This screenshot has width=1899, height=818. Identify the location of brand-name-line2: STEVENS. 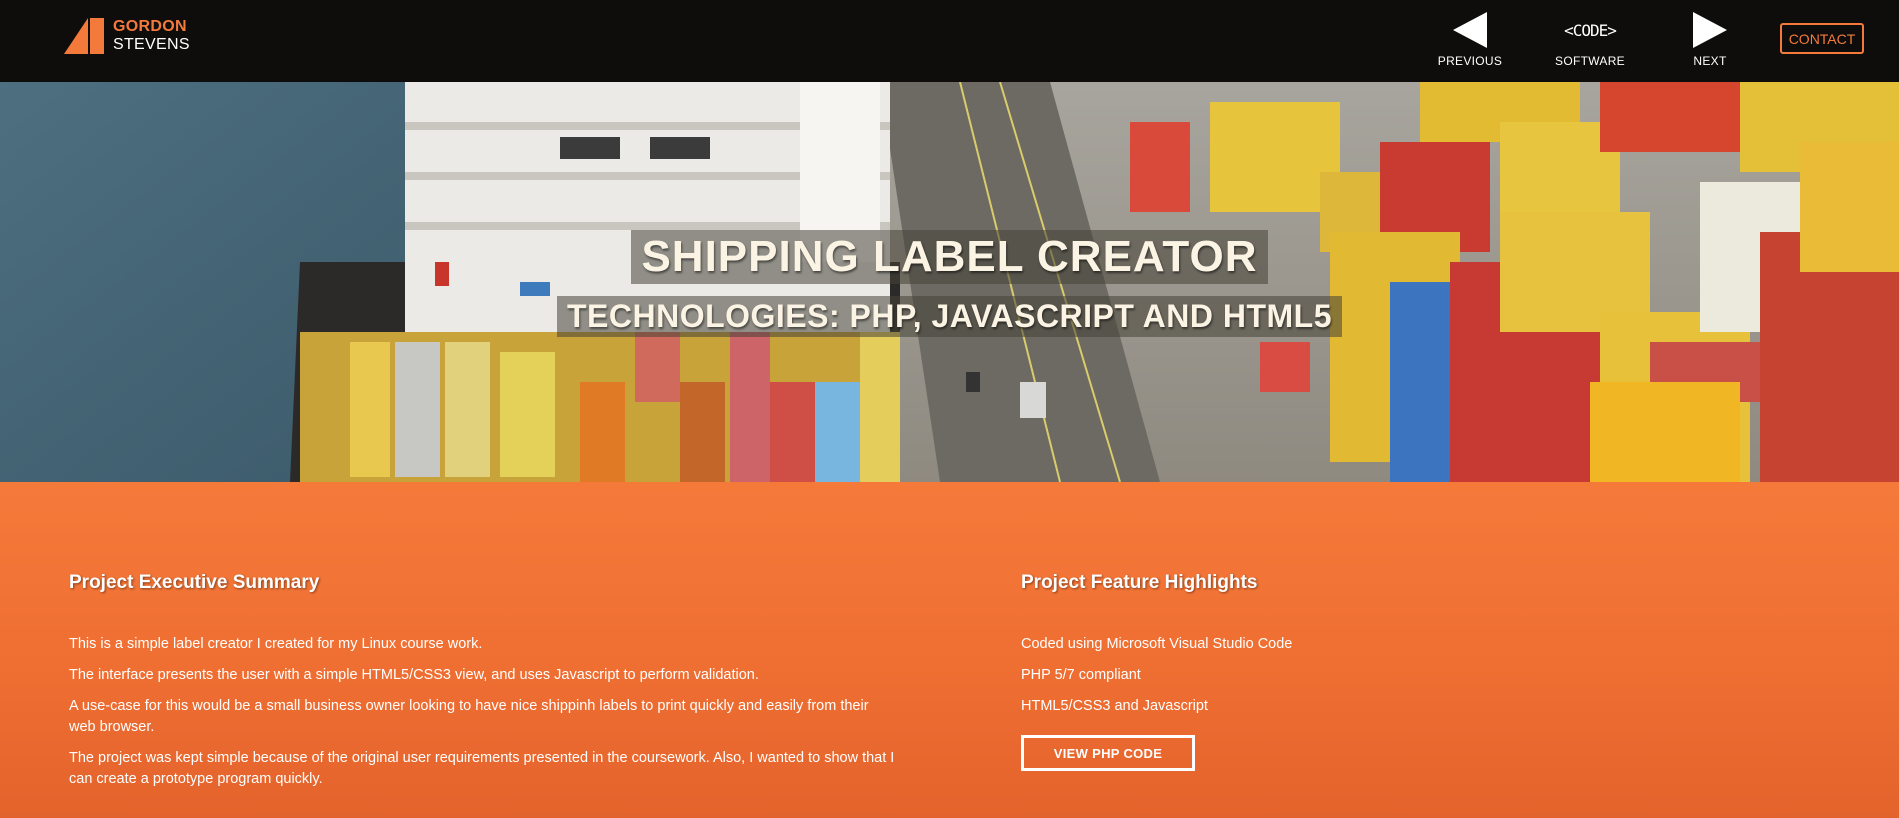
(151, 44).